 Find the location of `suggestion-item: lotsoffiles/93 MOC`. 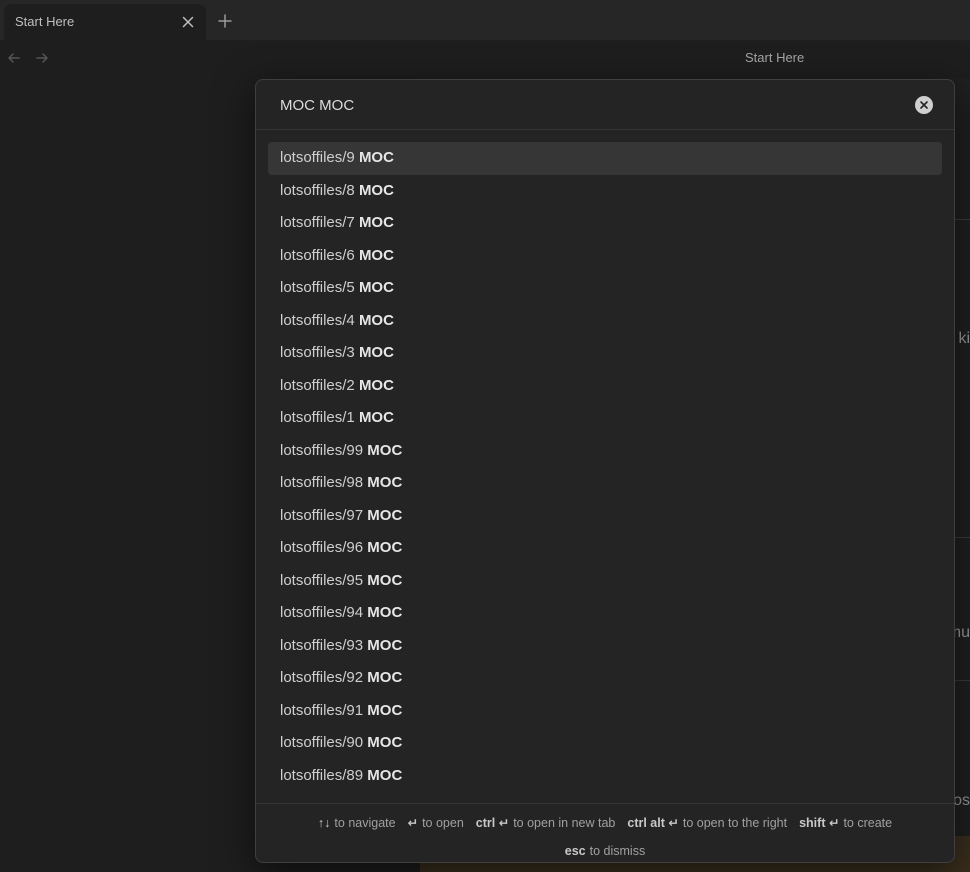

suggestion-item: lotsoffiles/93 MOC is located at coordinates (605, 646).